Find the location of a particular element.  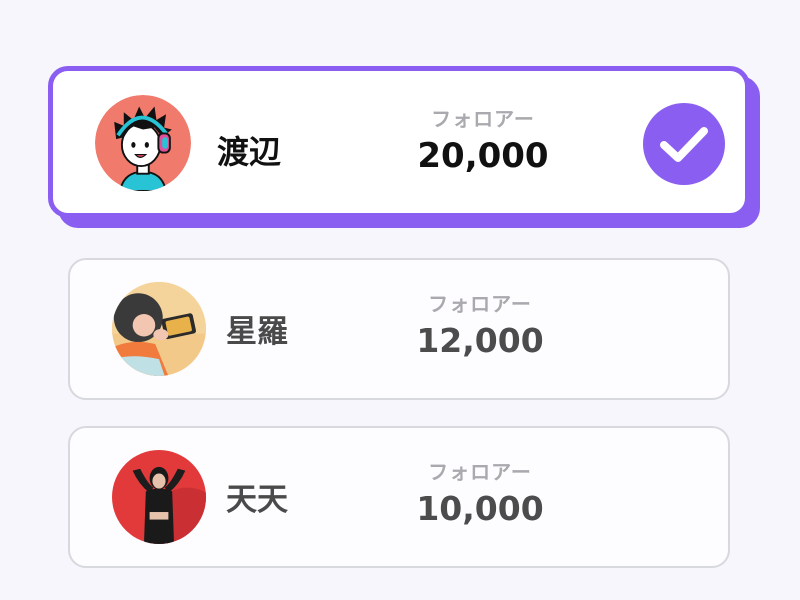

follower-count: 20,000 is located at coordinates (483, 156).